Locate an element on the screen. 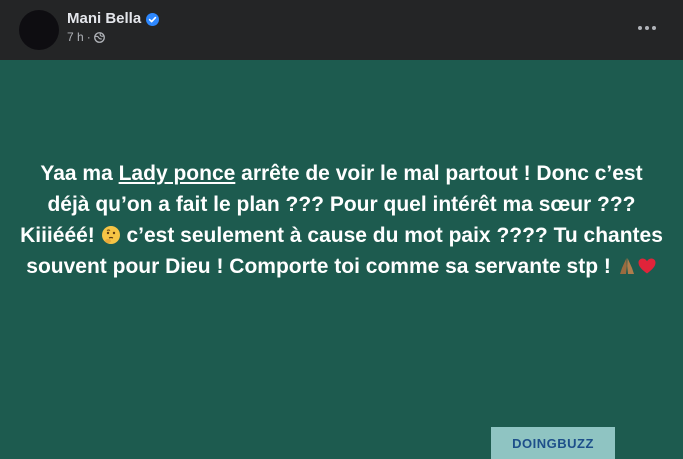  post-meta: 7 h · is located at coordinates (86, 37).